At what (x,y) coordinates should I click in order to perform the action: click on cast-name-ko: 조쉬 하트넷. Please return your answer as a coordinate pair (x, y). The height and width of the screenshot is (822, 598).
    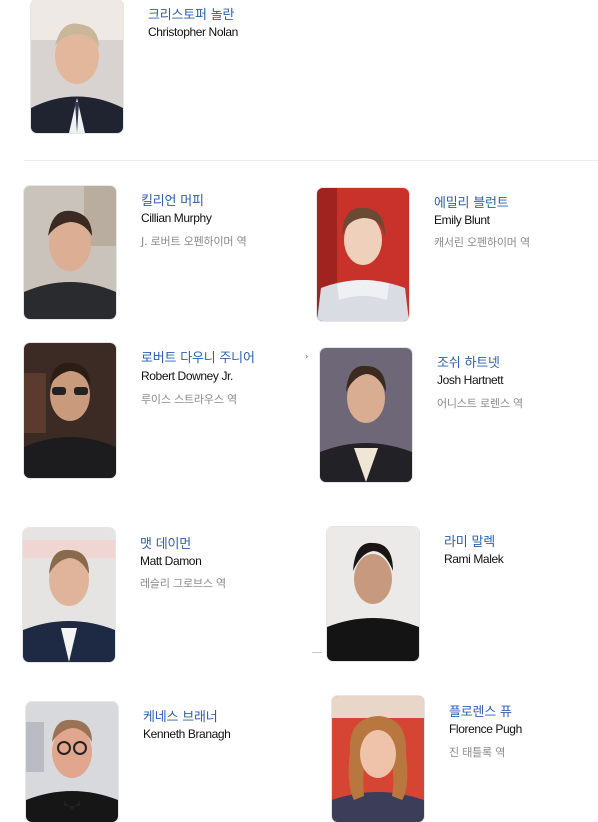
    Looking at the image, I should click on (468, 361).